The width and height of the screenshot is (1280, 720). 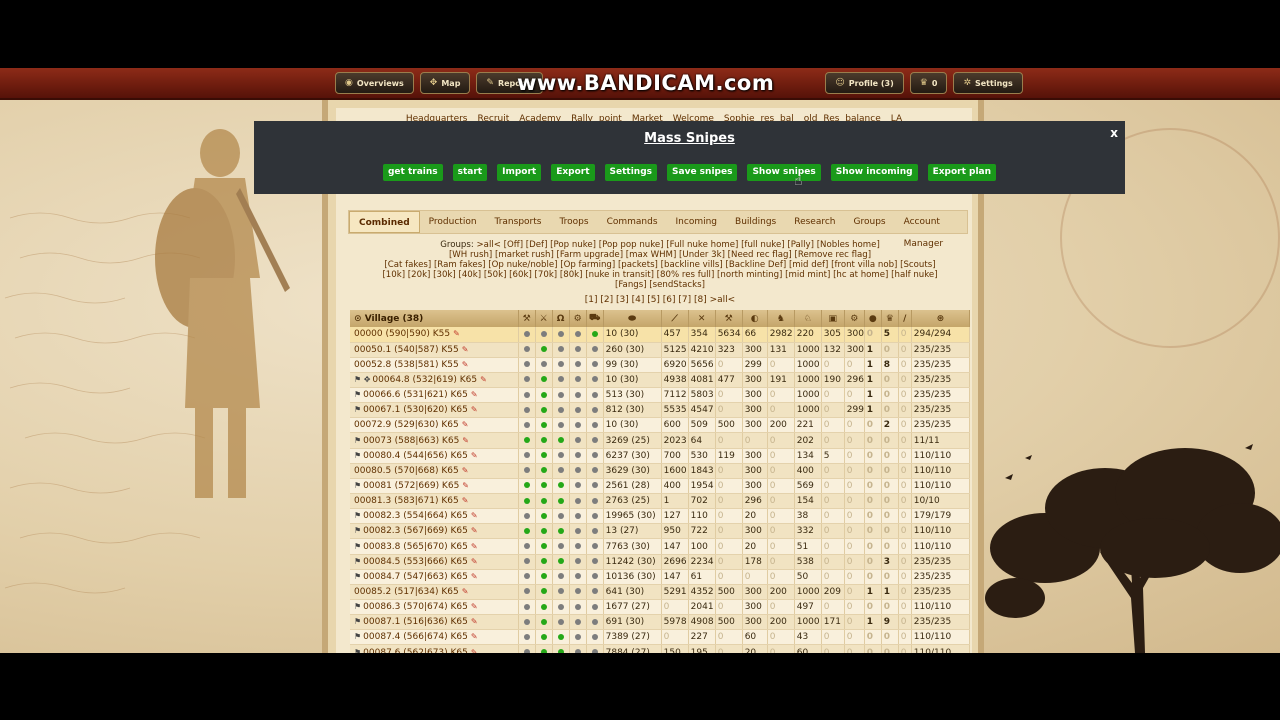 I want to click on topbar-overviews-button: ◉ Overviews, so click(x=374, y=83).